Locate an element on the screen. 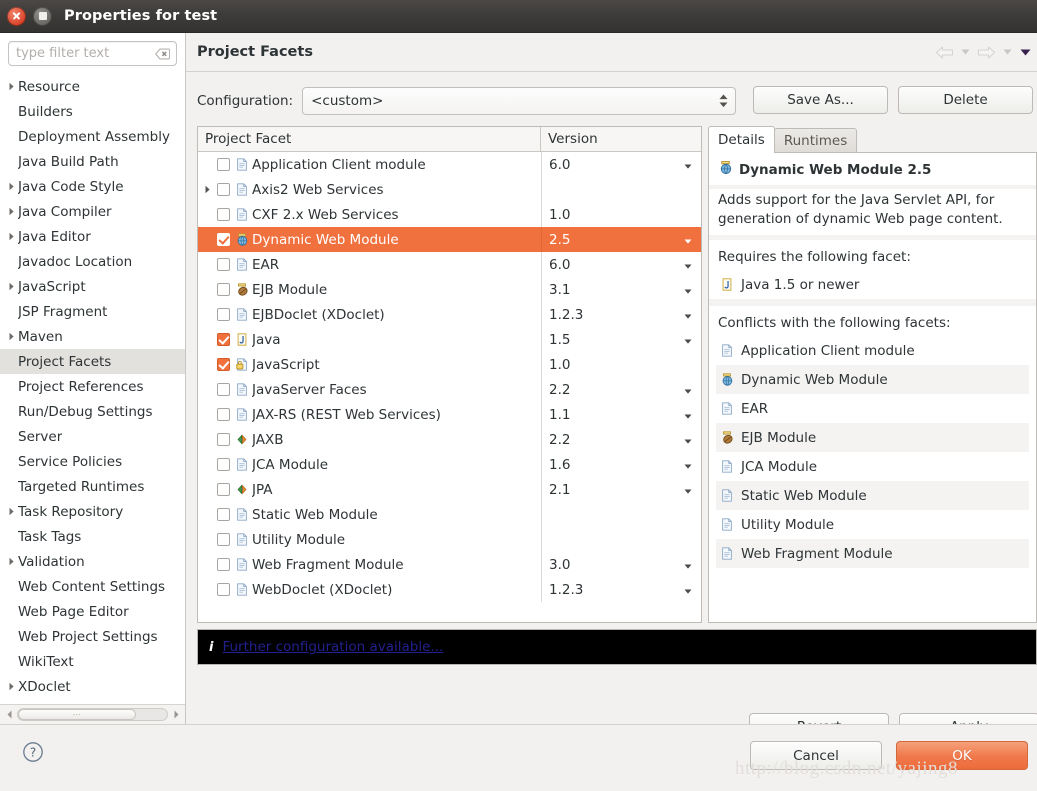 The height and width of the screenshot is (791, 1037). table-row: EJBDoclet (XDoclet) 1.2.3 is located at coordinates (449, 314).